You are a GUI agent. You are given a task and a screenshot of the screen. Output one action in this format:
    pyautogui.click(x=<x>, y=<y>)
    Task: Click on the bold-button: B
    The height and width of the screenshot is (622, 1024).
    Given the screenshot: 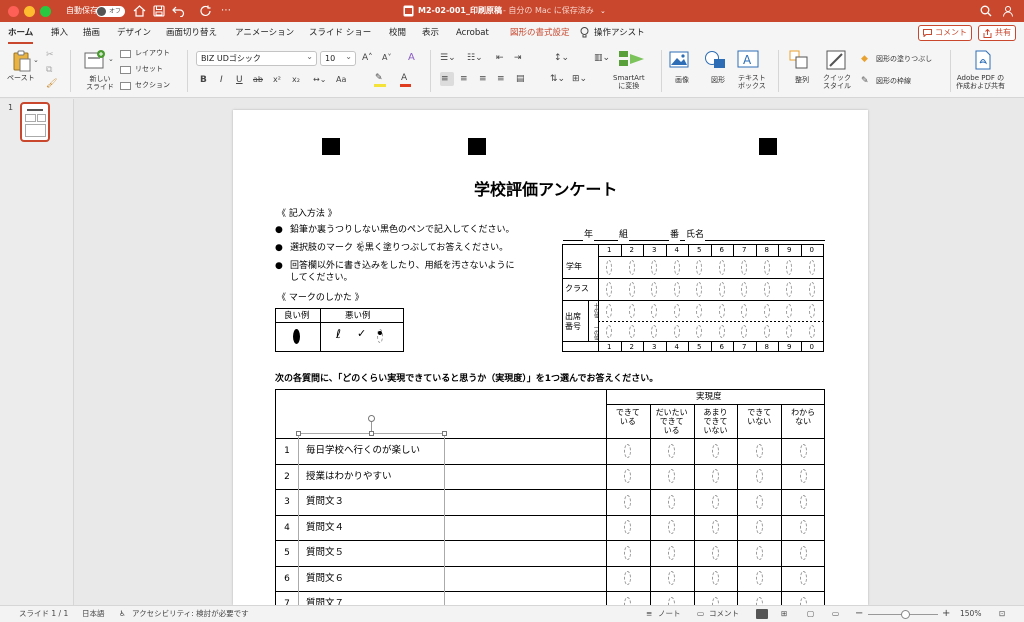 What is the action you would take?
    pyautogui.click(x=203, y=80)
    